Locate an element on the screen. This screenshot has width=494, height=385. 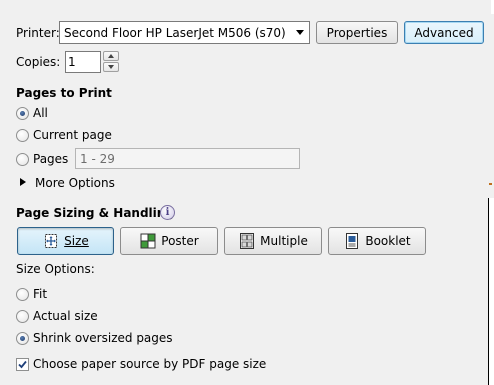
advanced-button-label: Advanced is located at coordinates (444, 32).